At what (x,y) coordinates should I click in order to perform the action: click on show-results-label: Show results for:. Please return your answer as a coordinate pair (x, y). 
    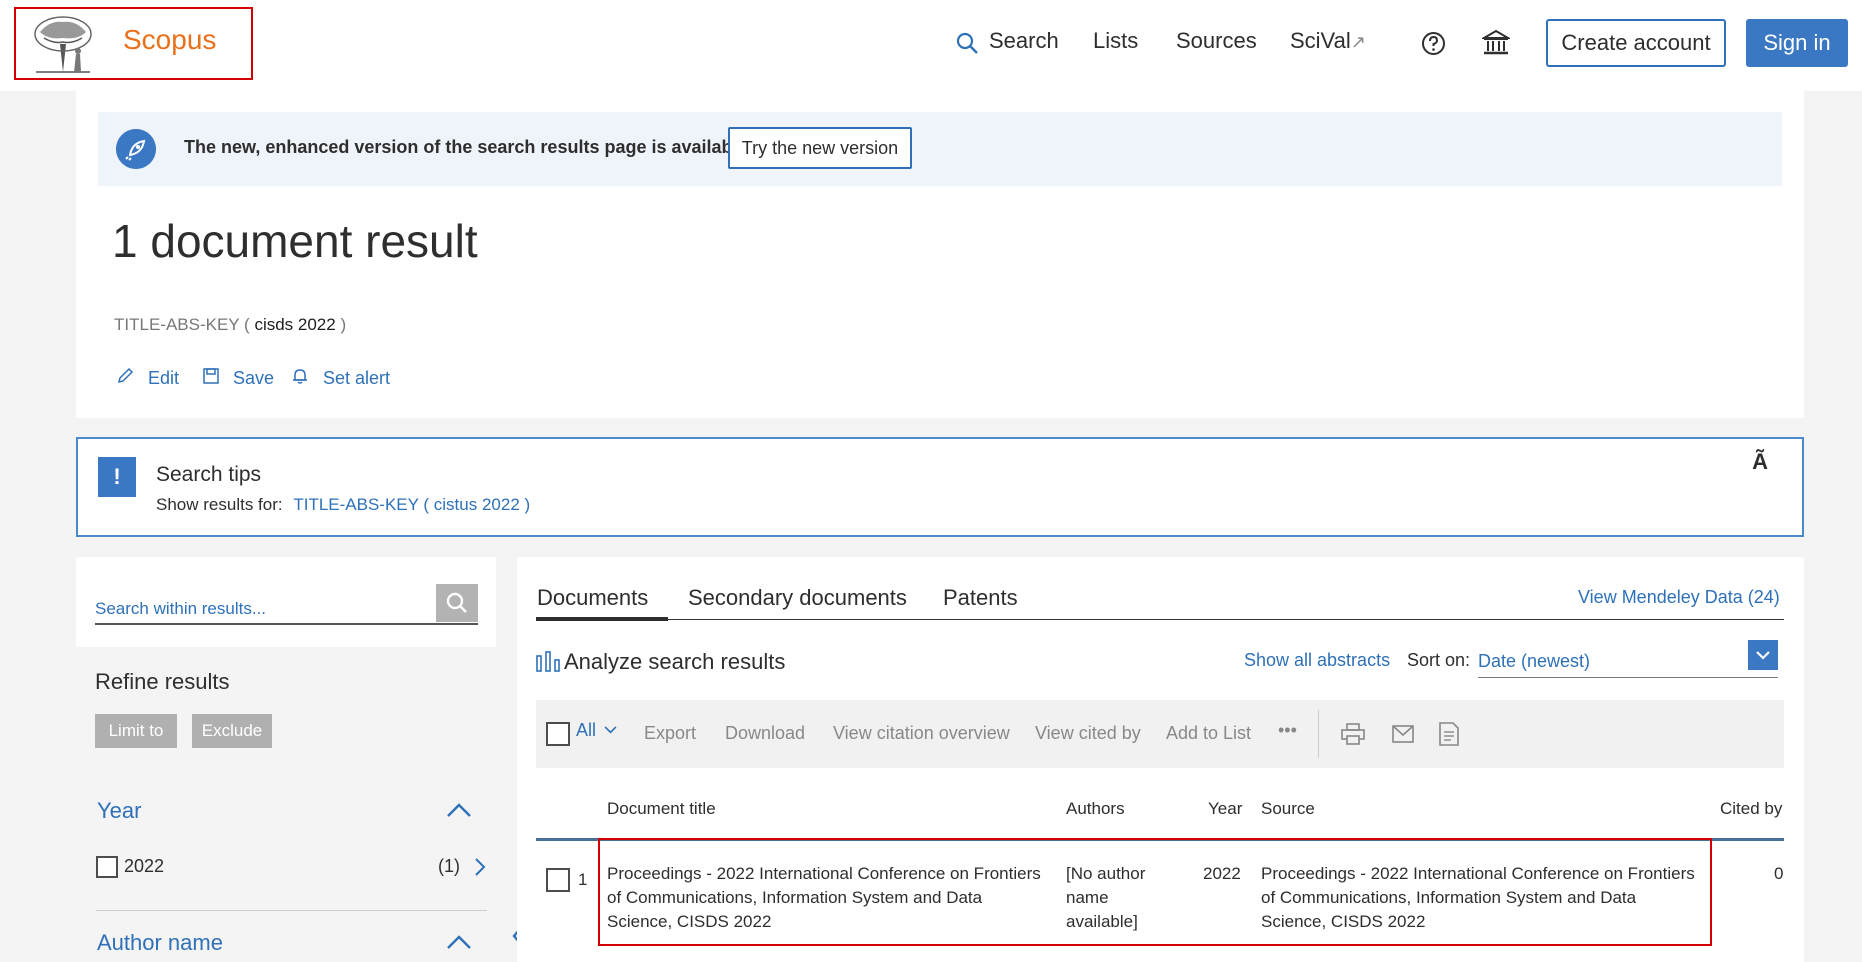
    Looking at the image, I should click on (219, 504).